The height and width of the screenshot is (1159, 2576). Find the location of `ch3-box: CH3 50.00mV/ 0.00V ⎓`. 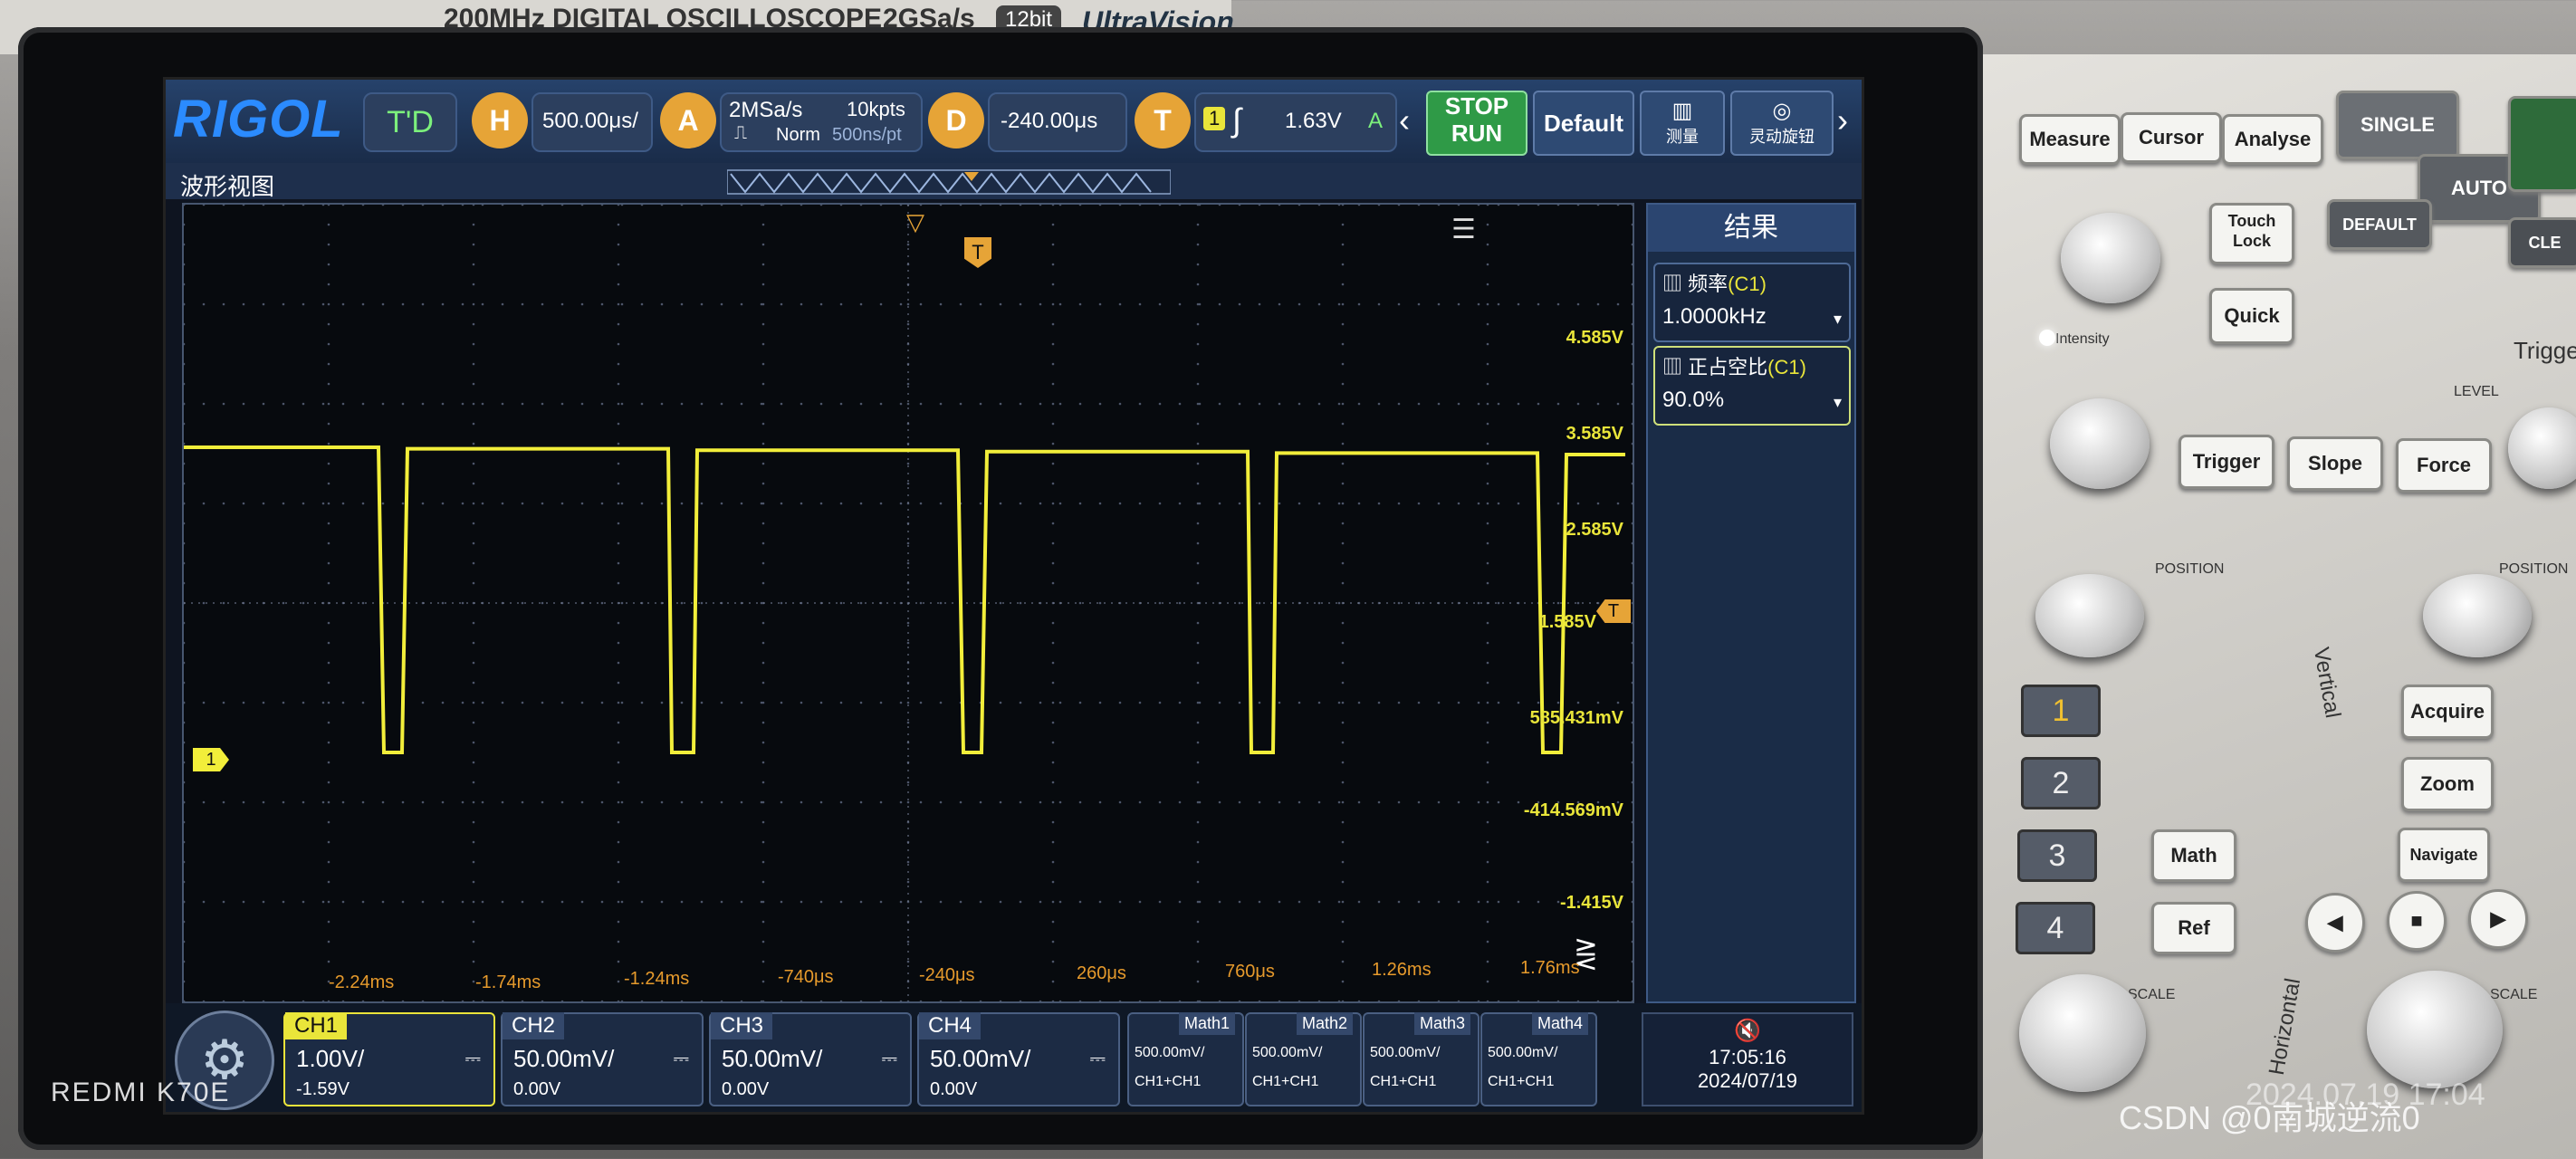

ch3-box: CH3 50.00mV/ 0.00V ⎓ is located at coordinates (810, 1059).